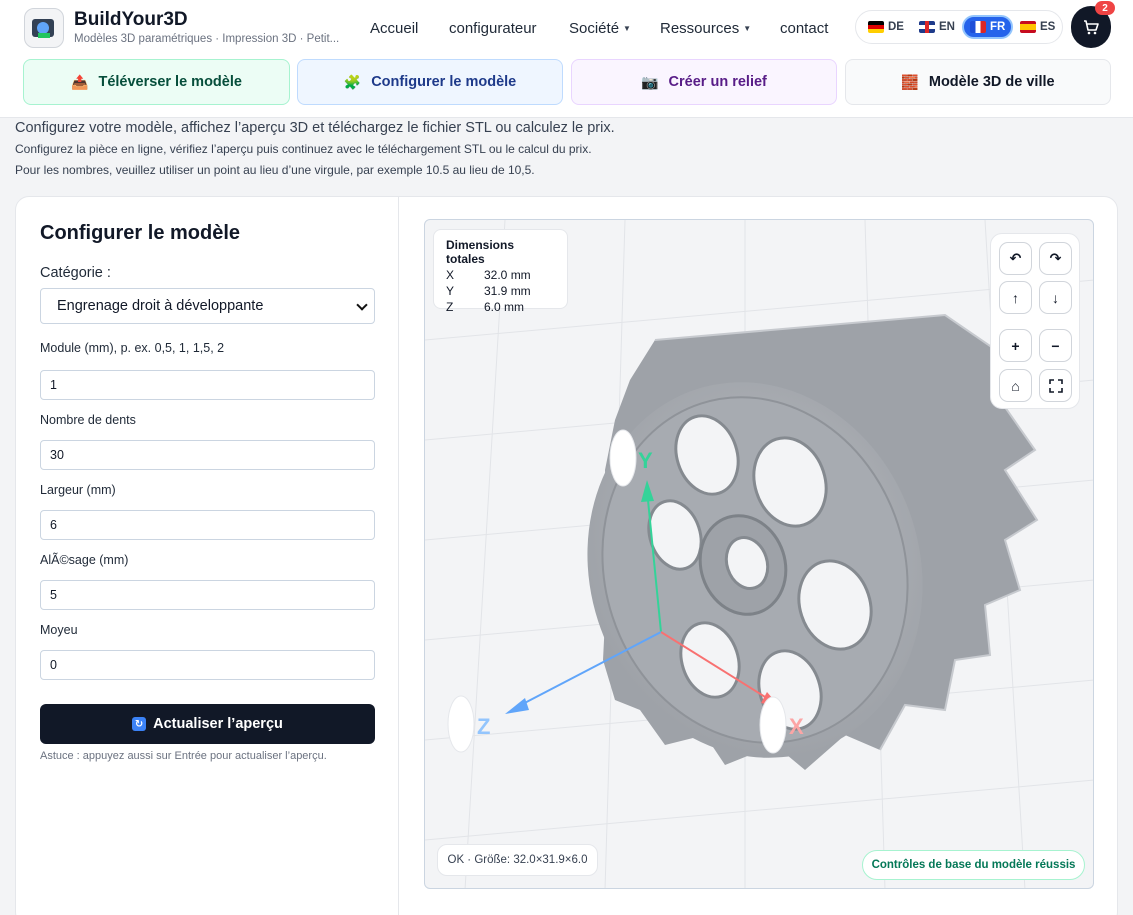 This screenshot has width=1133, height=915. What do you see at coordinates (1048, 27) in the screenshot?
I see `lang-es-label: ES` at bounding box center [1048, 27].